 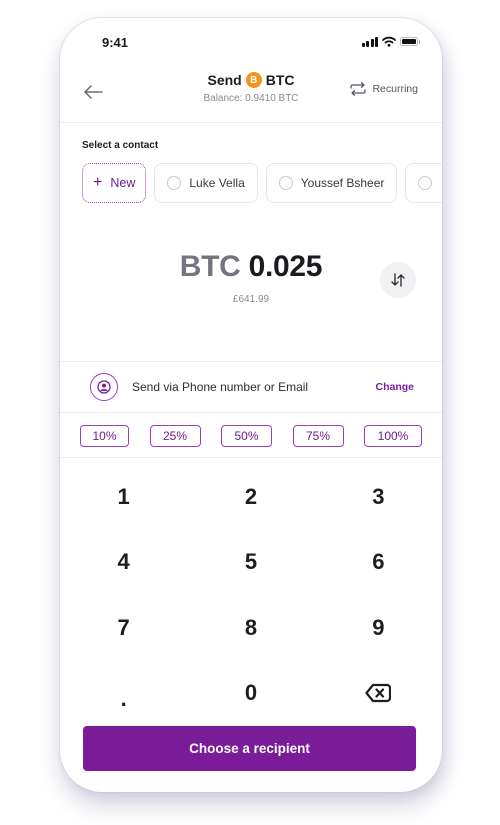 I want to click on swap-vertical-icon, so click(x=398, y=280).